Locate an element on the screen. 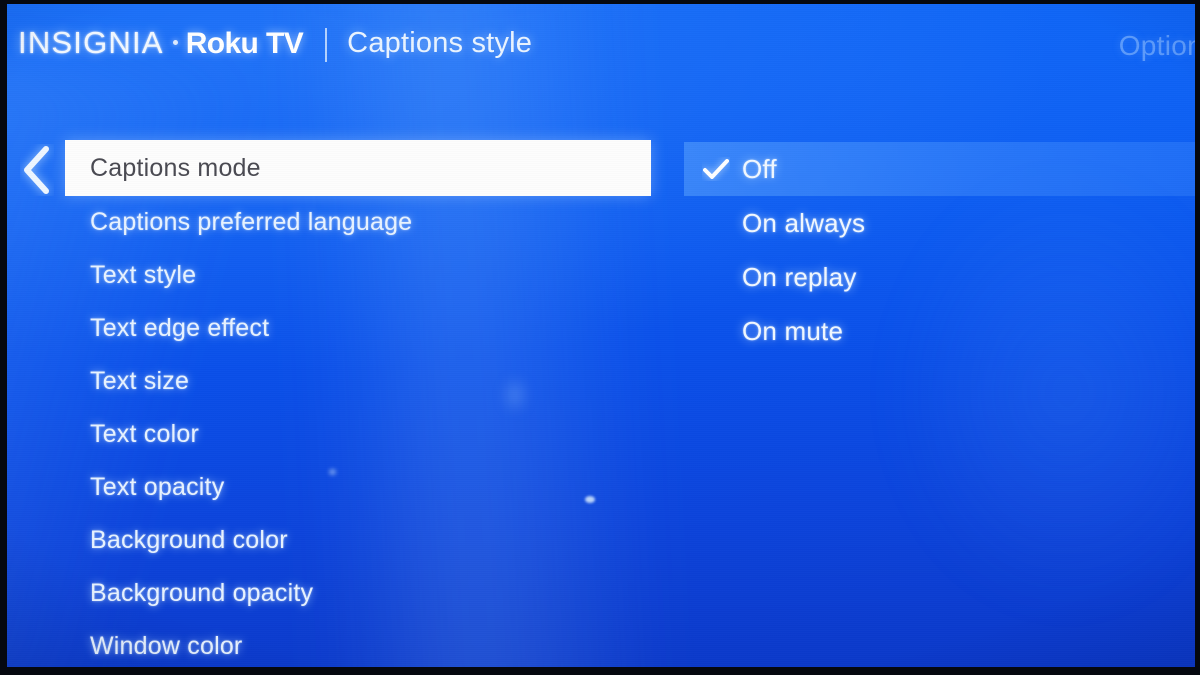  settings-row-label: Text style is located at coordinates (143, 275).